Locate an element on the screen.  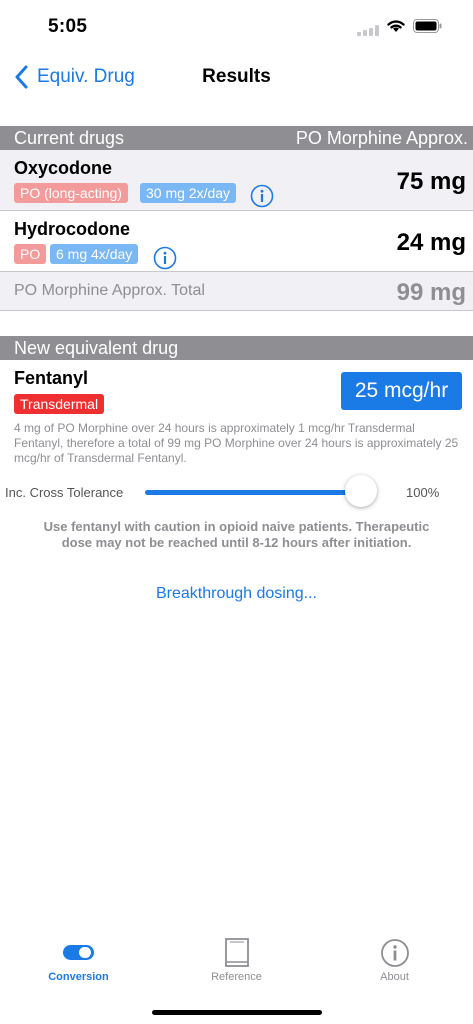
dose-badge: 6 mg 4x/day is located at coordinates (94, 254).